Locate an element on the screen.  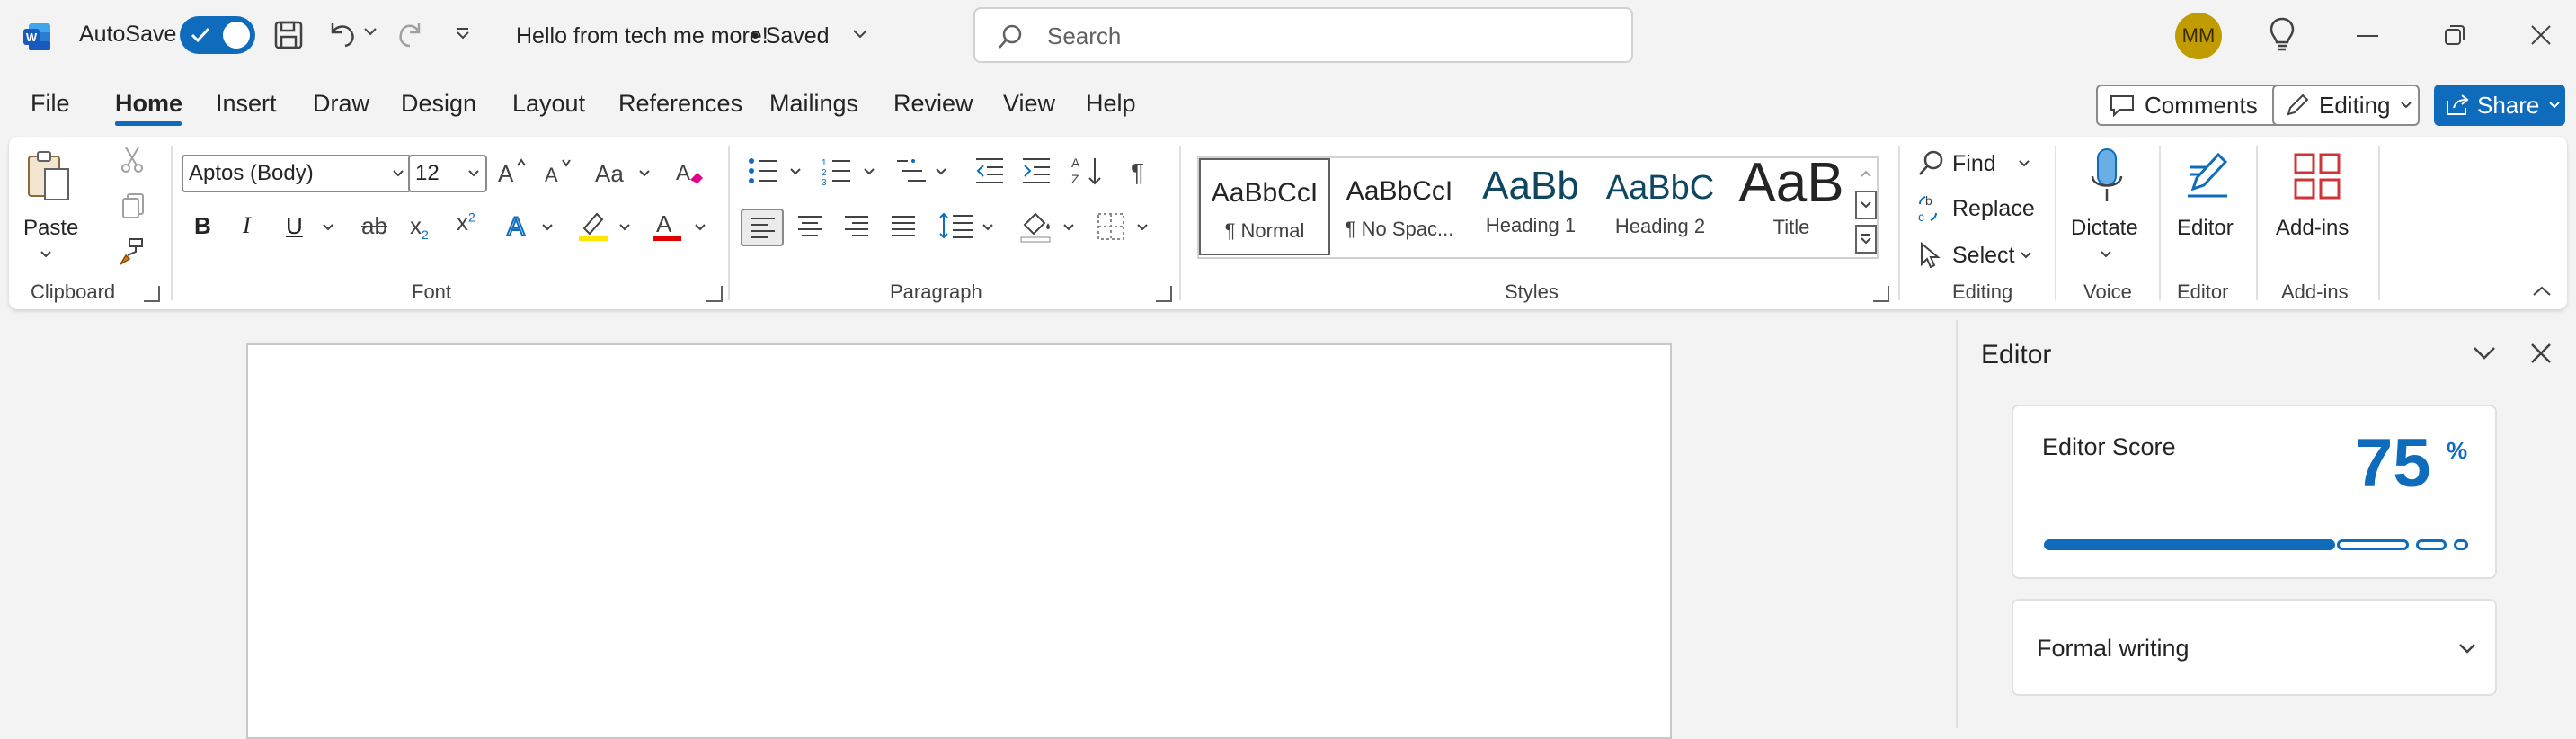
format-painter-icon is located at coordinates (132, 251).